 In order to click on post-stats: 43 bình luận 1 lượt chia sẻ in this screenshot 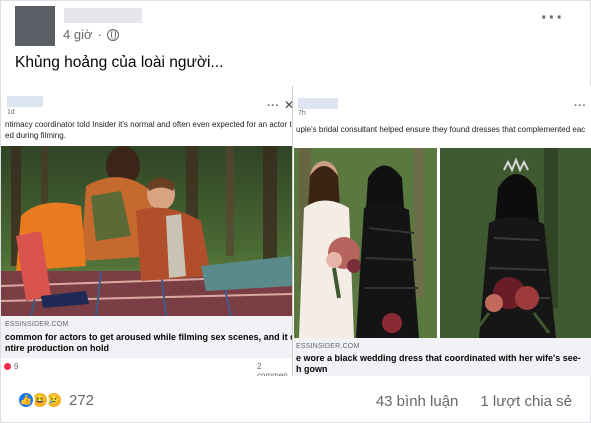, I will do `click(474, 401)`.